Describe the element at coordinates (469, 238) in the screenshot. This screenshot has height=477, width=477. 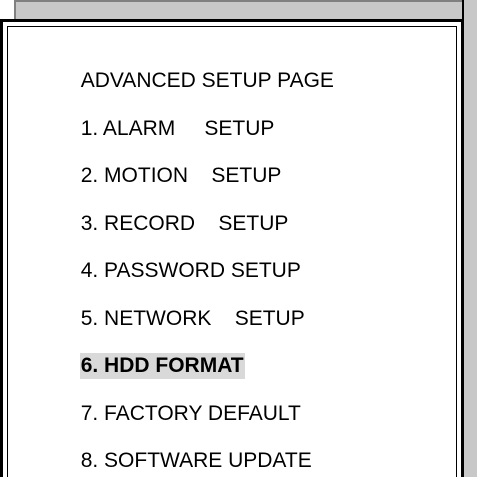
I see `frame-shadow-right` at that location.